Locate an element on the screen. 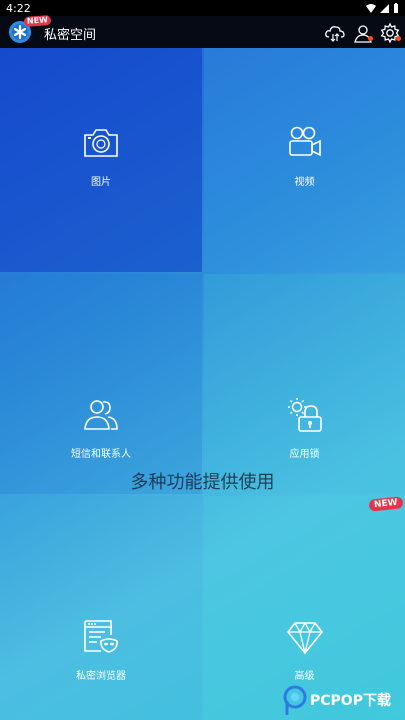  diamond-icon is located at coordinates (304, 638).